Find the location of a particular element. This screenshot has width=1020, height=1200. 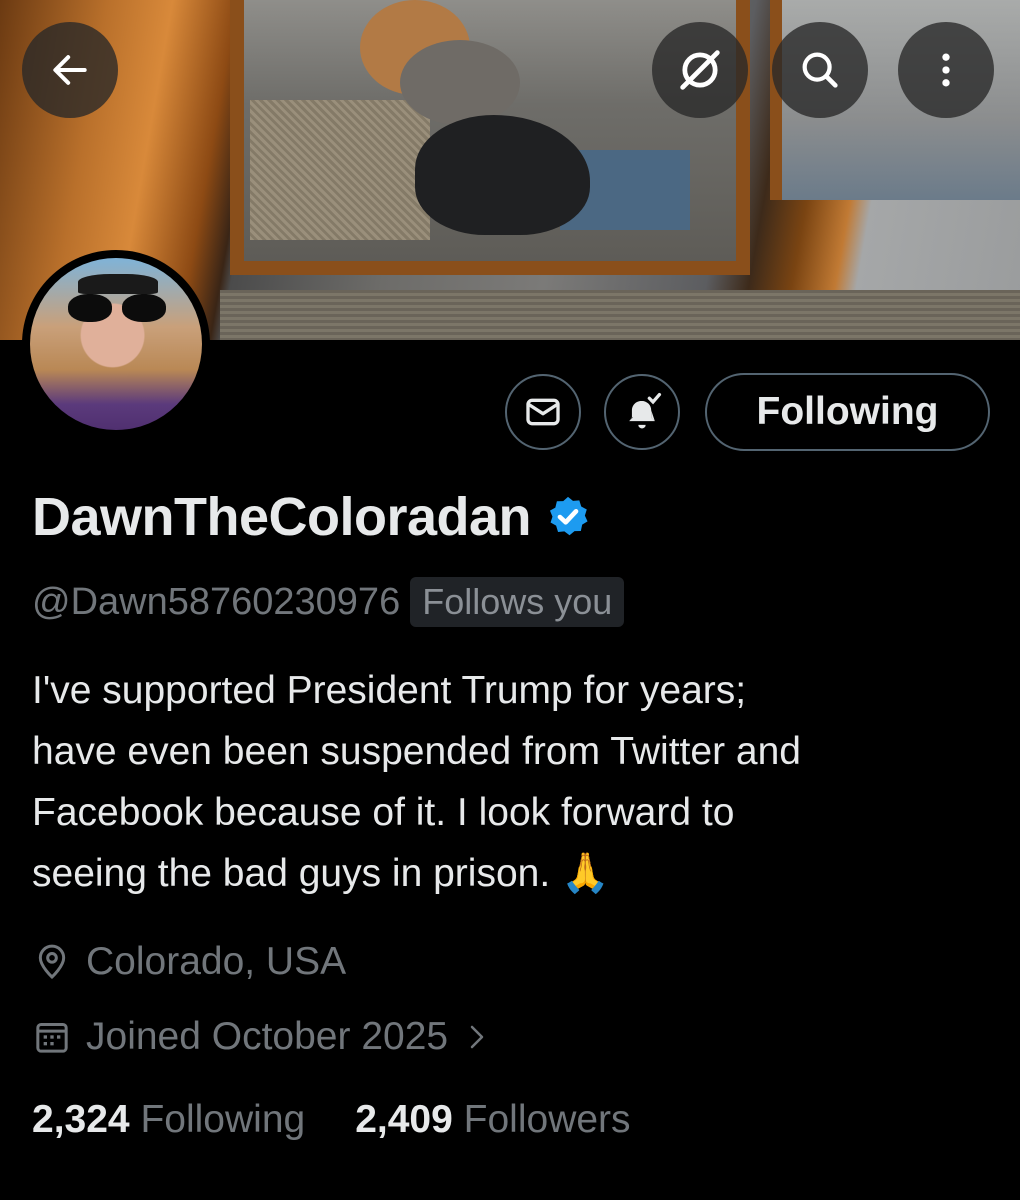

location: Colorado, USA is located at coordinates (216, 961).